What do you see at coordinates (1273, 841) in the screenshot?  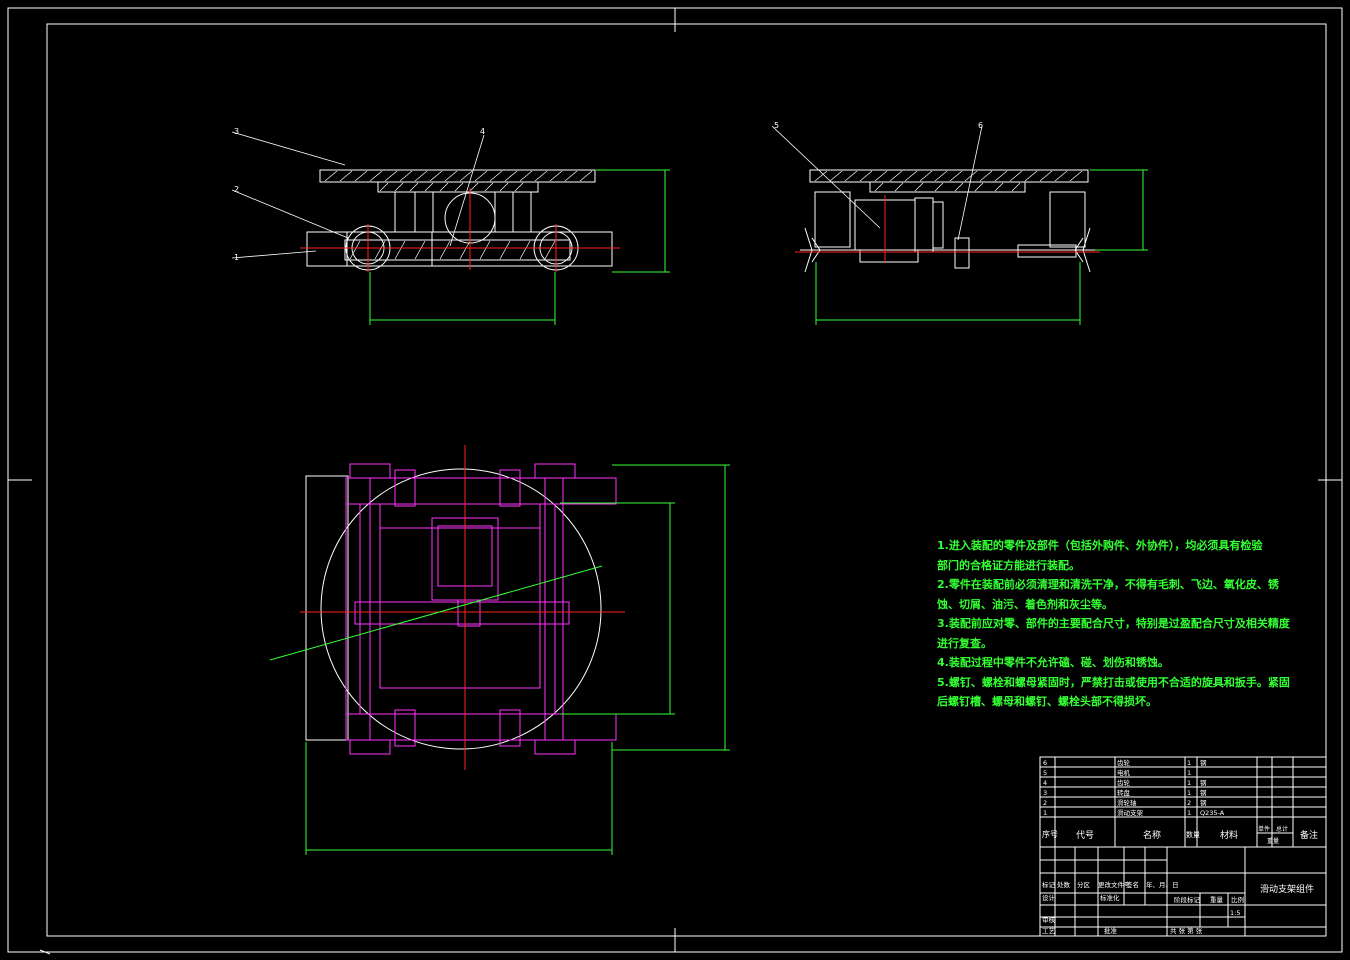 I see `bom-header-weight: 重量` at bounding box center [1273, 841].